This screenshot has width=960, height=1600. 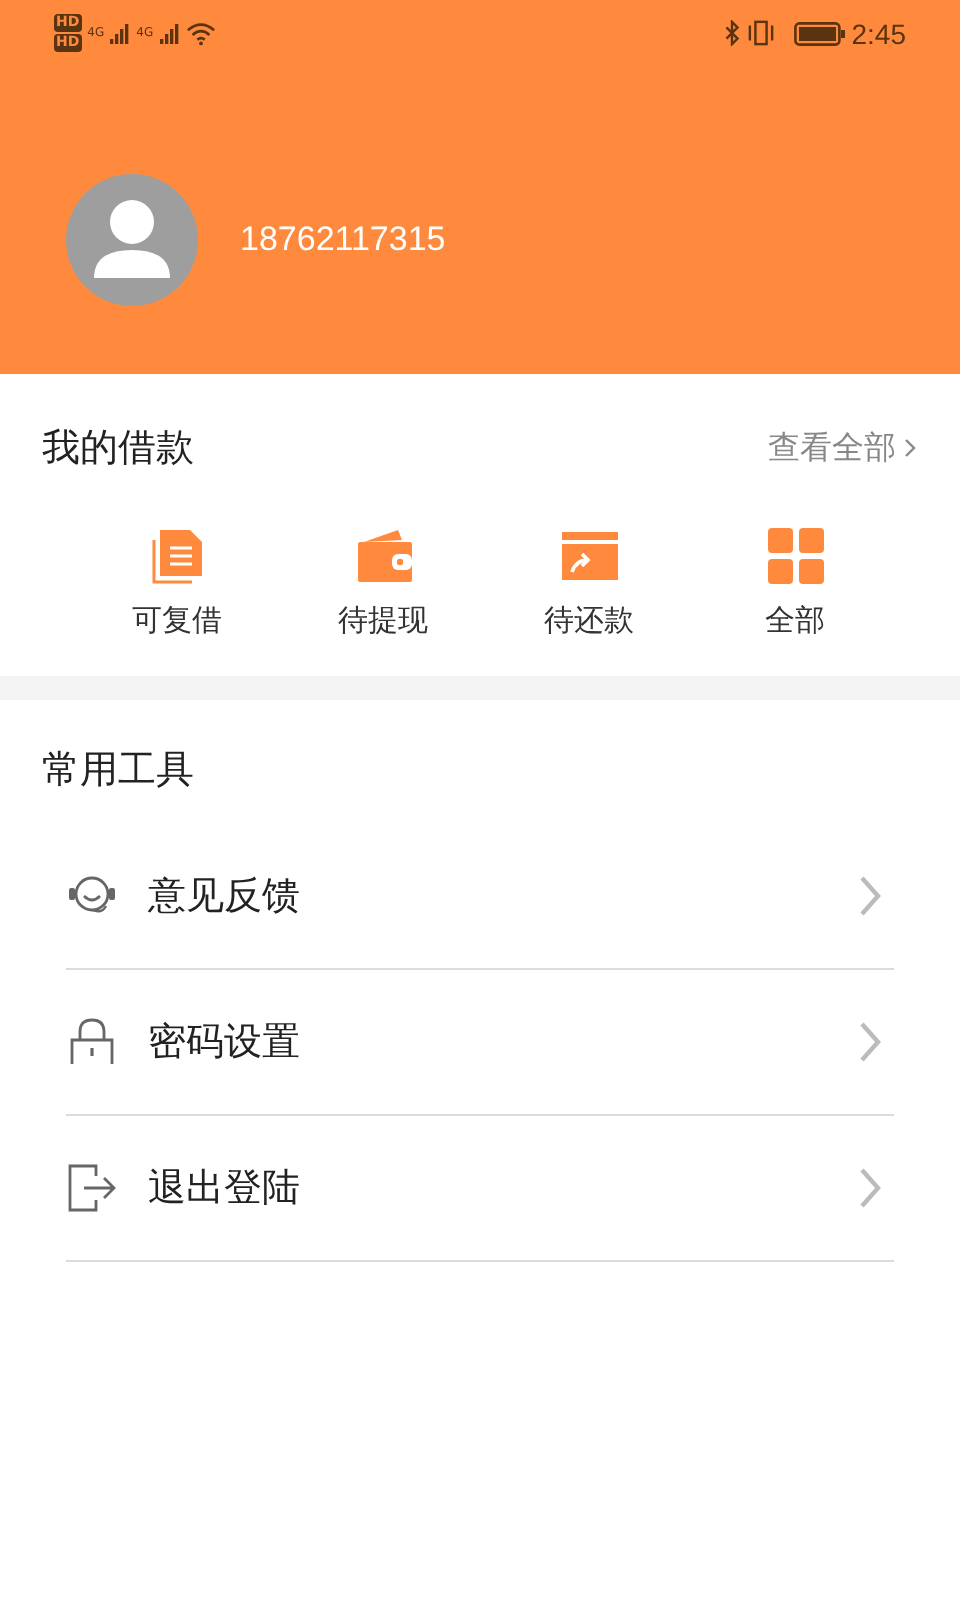 I want to click on phone-number: 18762117315, so click(x=343, y=240).